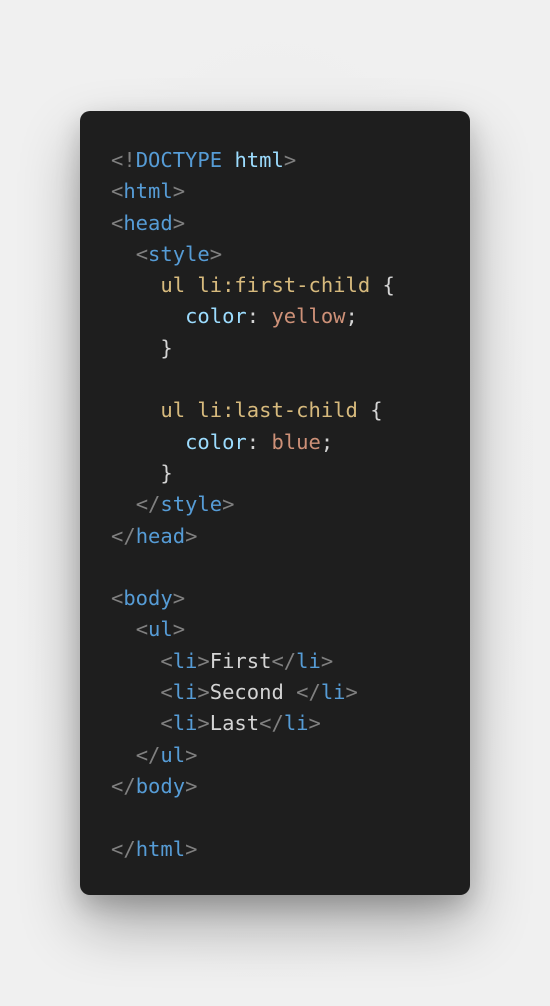 The height and width of the screenshot is (1006, 550). What do you see at coordinates (259, 160) in the screenshot?
I see `code-doctype-keyword: html` at bounding box center [259, 160].